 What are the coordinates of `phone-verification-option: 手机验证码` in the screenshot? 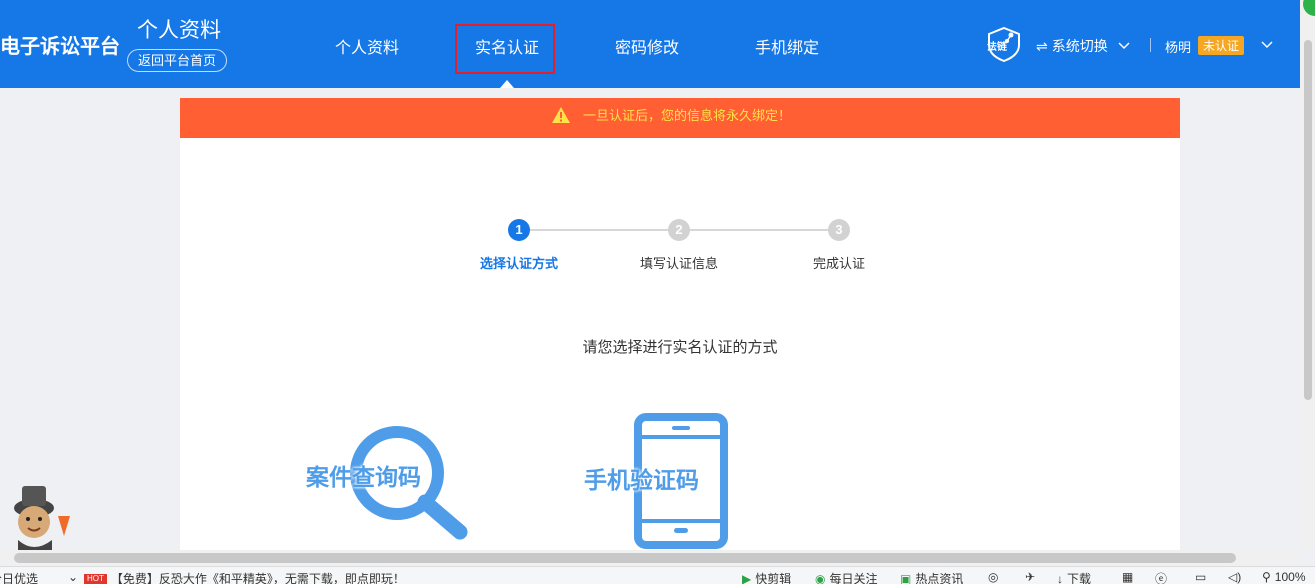 It's located at (655, 481).